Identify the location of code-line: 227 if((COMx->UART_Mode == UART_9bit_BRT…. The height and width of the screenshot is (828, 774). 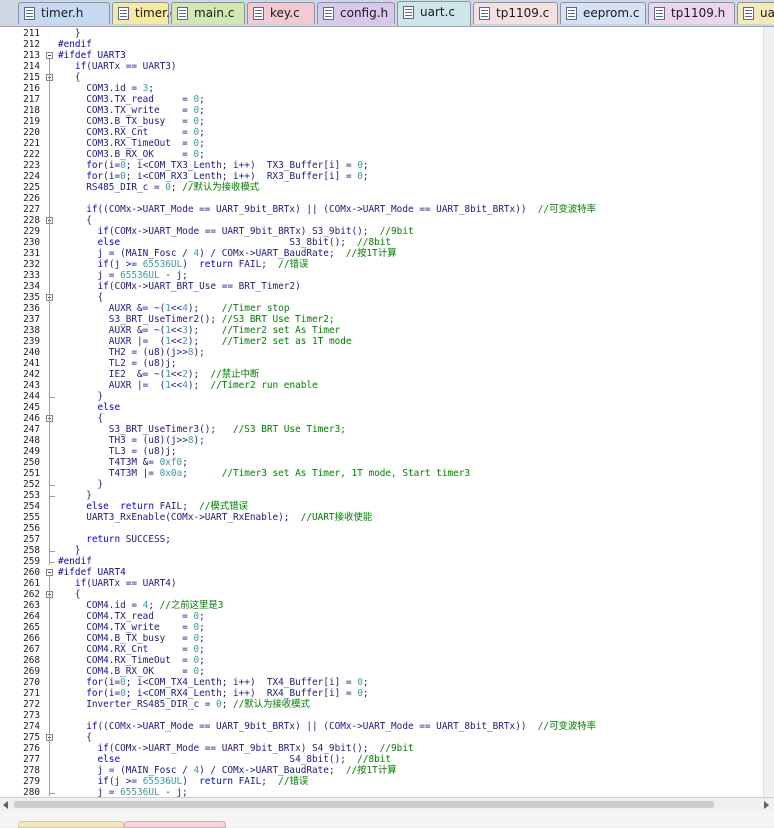
(381, 209).